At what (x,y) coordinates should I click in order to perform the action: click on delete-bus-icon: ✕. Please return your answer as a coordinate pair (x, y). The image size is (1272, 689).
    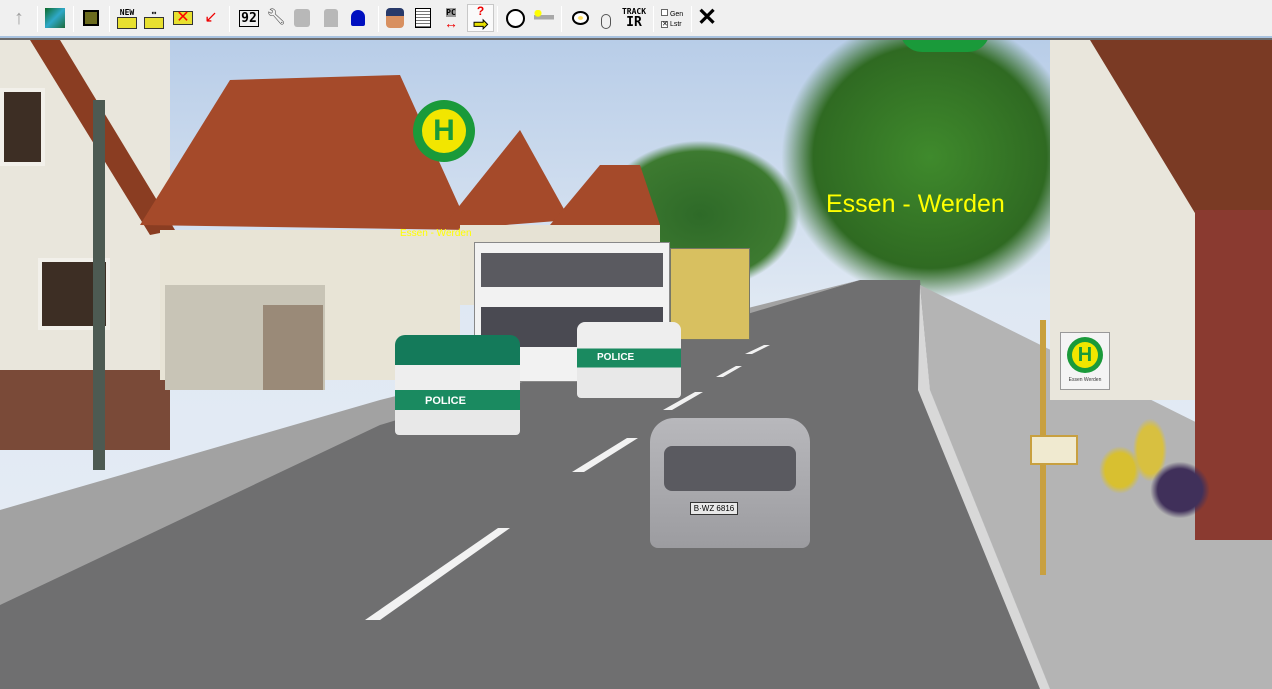
    Looking at the image, I should click on (183, 18).